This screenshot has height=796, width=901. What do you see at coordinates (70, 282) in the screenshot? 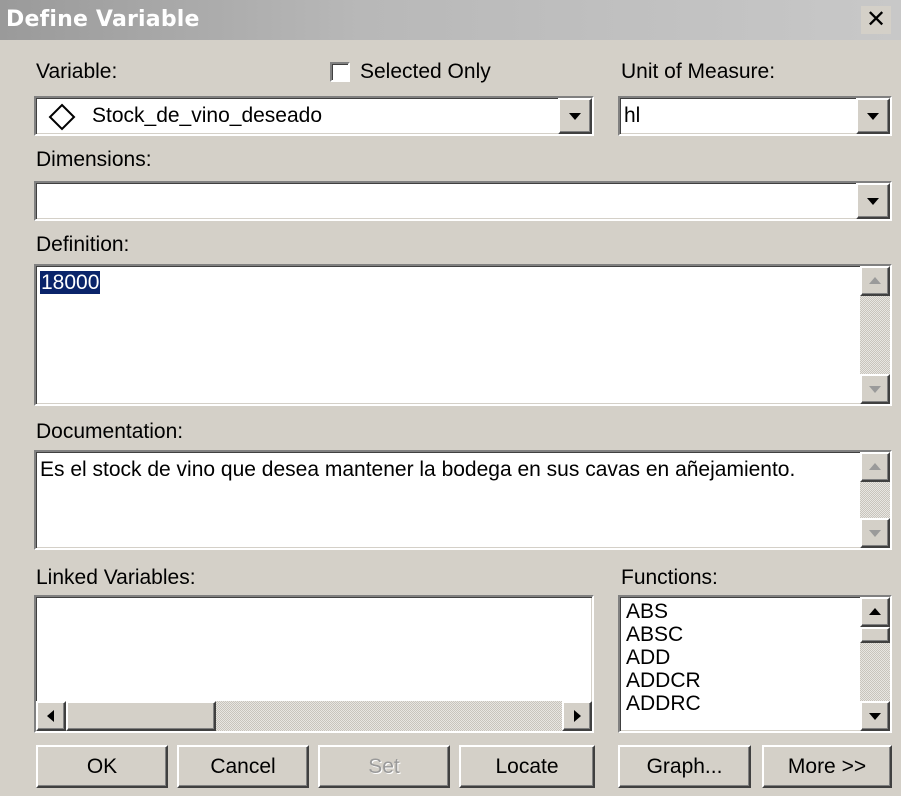
I see `definition-text: 18000` at bounding box center [70, 282].